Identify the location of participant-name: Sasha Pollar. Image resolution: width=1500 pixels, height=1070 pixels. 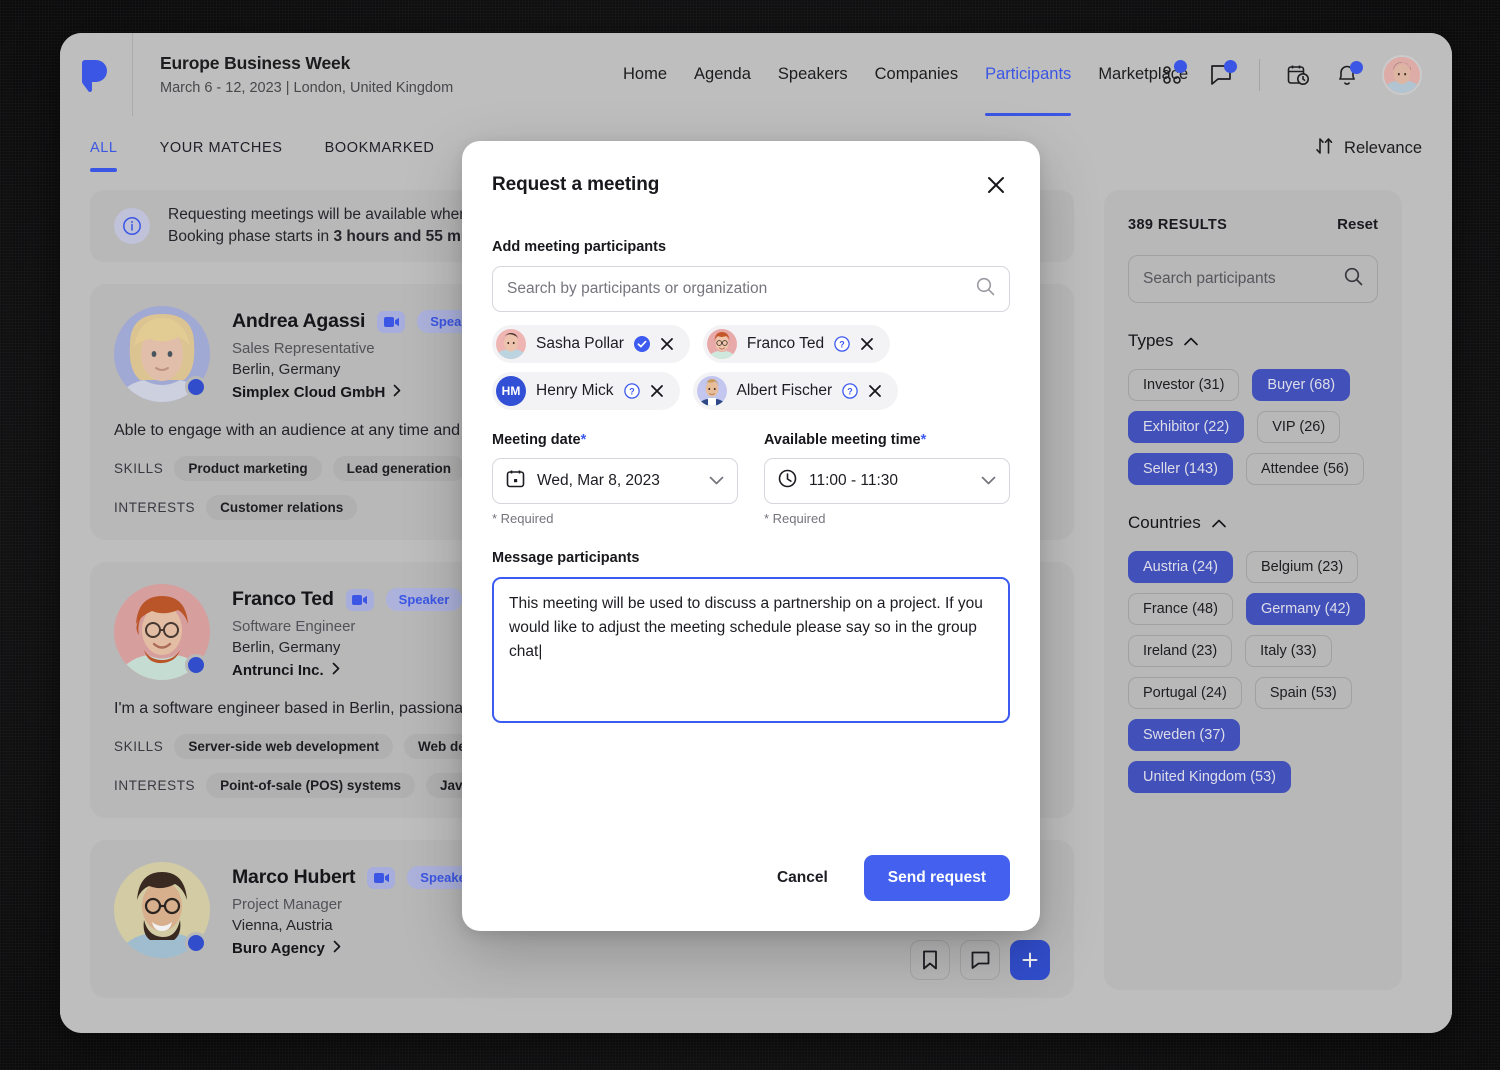
(580, 343).